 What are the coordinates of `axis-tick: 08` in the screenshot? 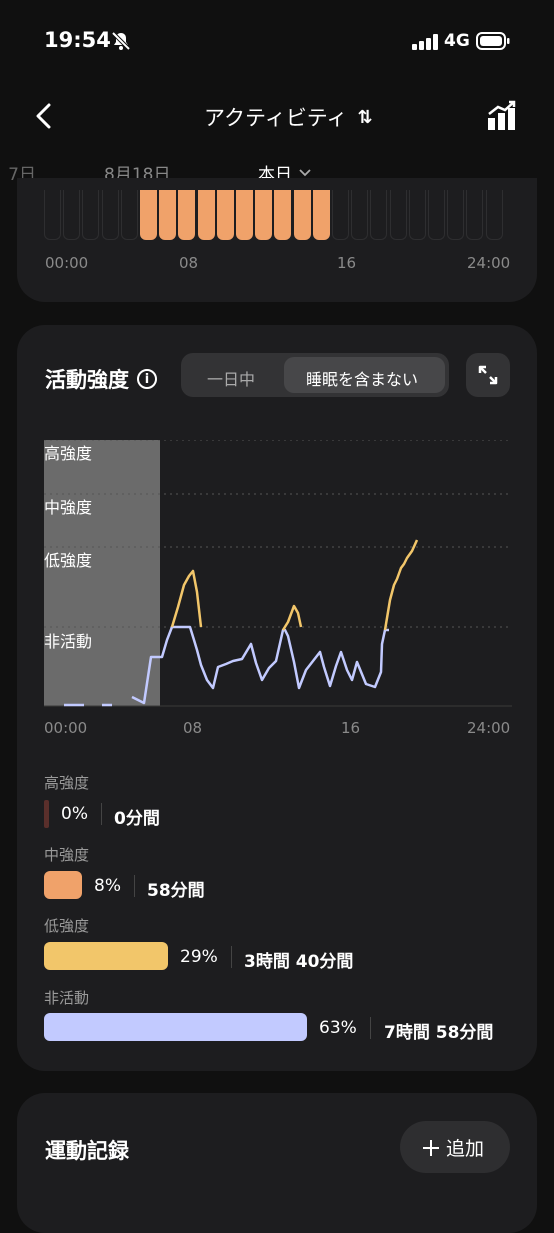 It's located at (189, 263).